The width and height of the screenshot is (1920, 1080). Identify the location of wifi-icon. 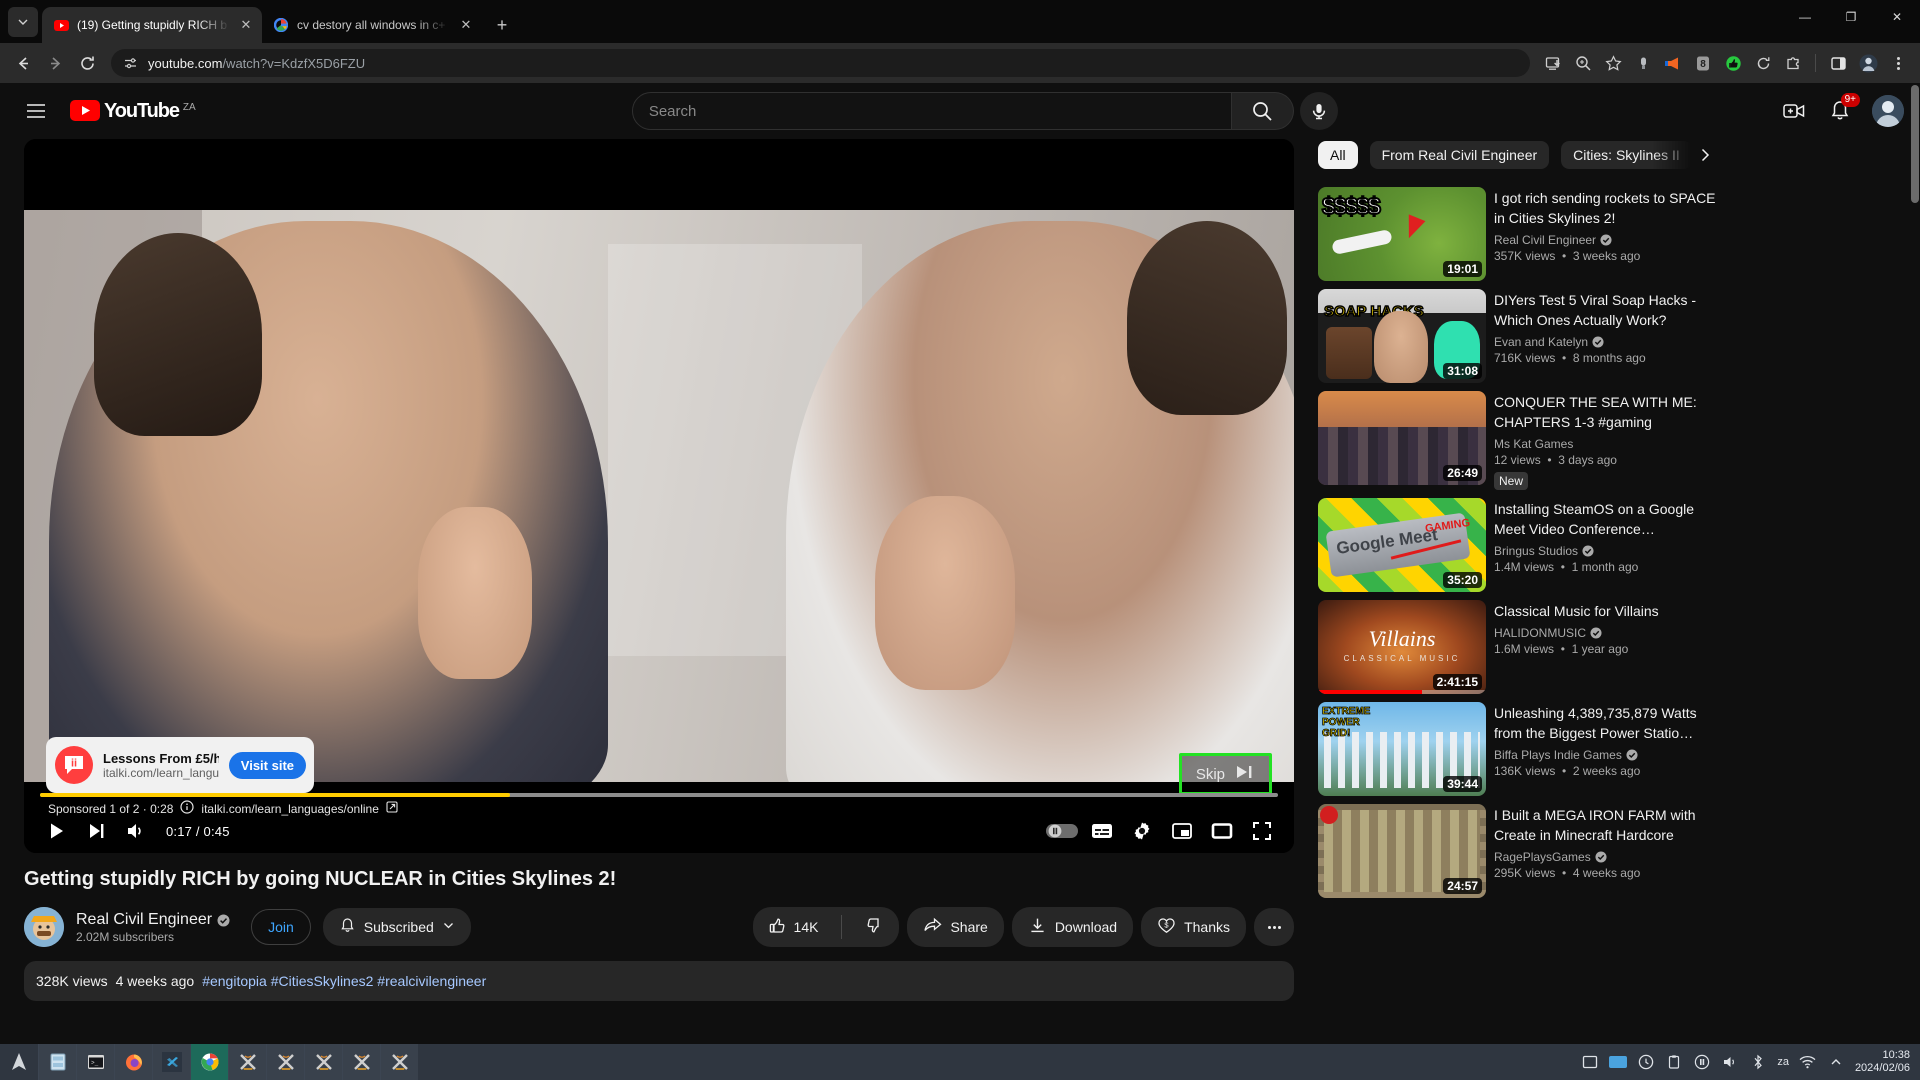
(1808, 1062).